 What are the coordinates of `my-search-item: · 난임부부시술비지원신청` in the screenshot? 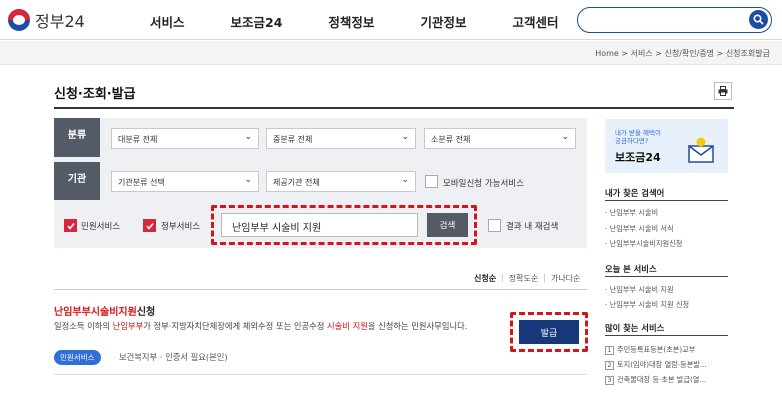 It's located at (643, 244).